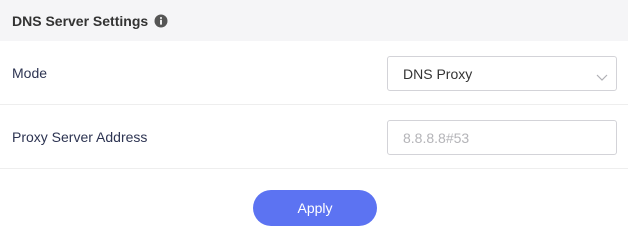 This screenshot has width=628, height=240. What do you see at coordinates (80, 20) in the screenshot?
I see `section-title: DNS Server Settings` at bounding box center [80, 20].